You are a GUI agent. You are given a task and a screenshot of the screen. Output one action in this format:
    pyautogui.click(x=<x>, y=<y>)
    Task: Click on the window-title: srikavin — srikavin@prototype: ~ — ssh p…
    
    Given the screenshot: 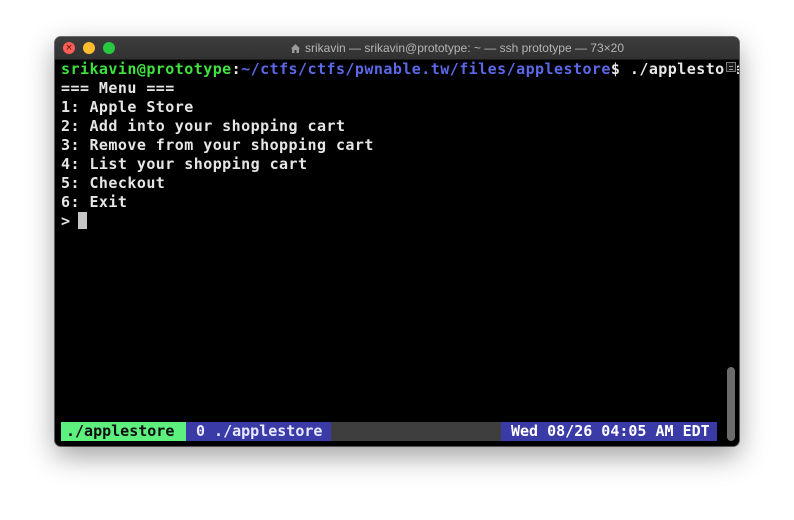 What is the action you would take?
    pyautogui.click(x=457, y=48)
    